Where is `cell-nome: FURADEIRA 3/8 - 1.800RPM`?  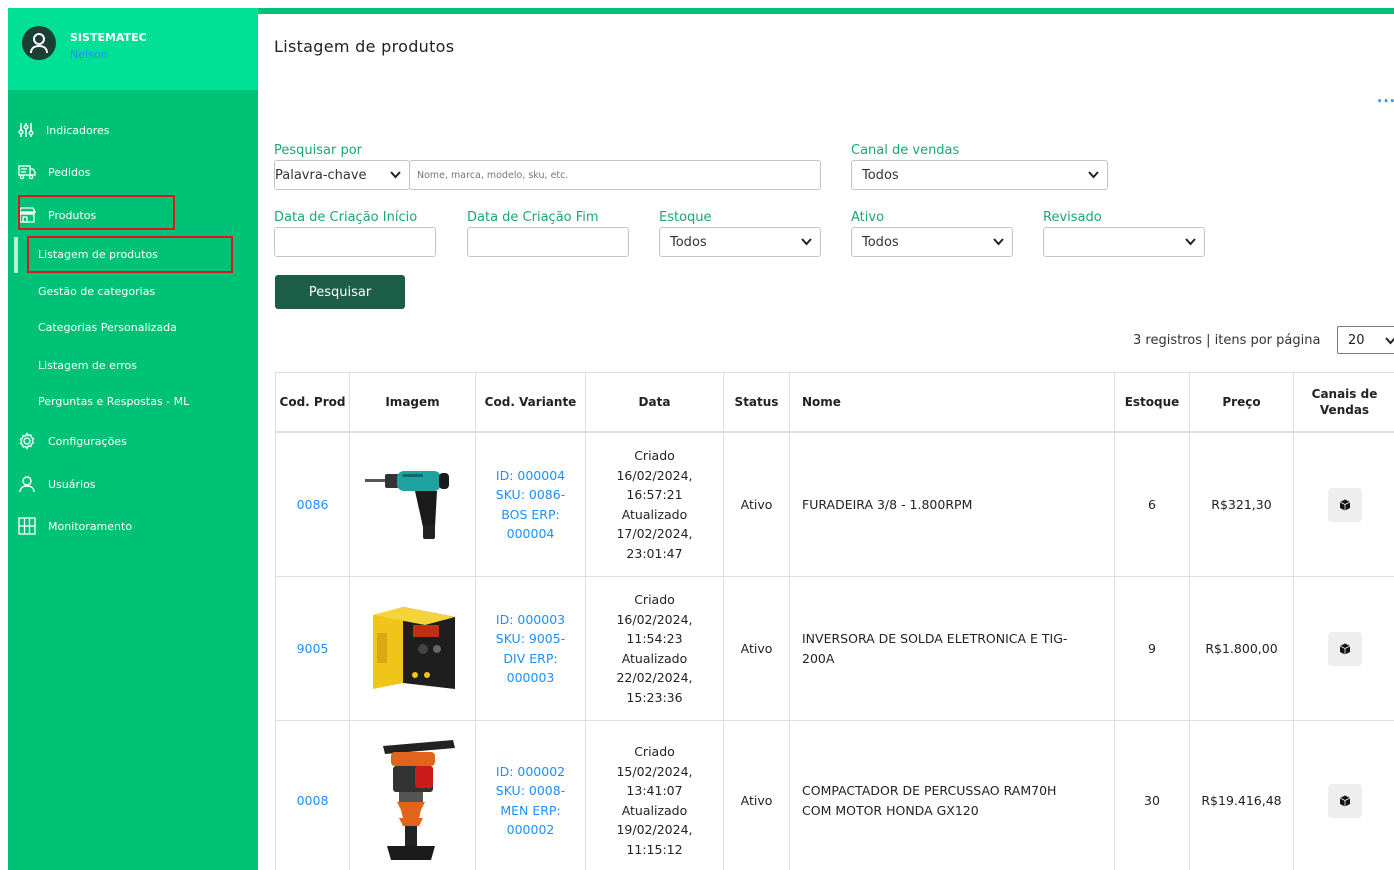 cell-nome: FURADEIRA 3/8 - 1.800RPM is located at coordinates (952, 504).